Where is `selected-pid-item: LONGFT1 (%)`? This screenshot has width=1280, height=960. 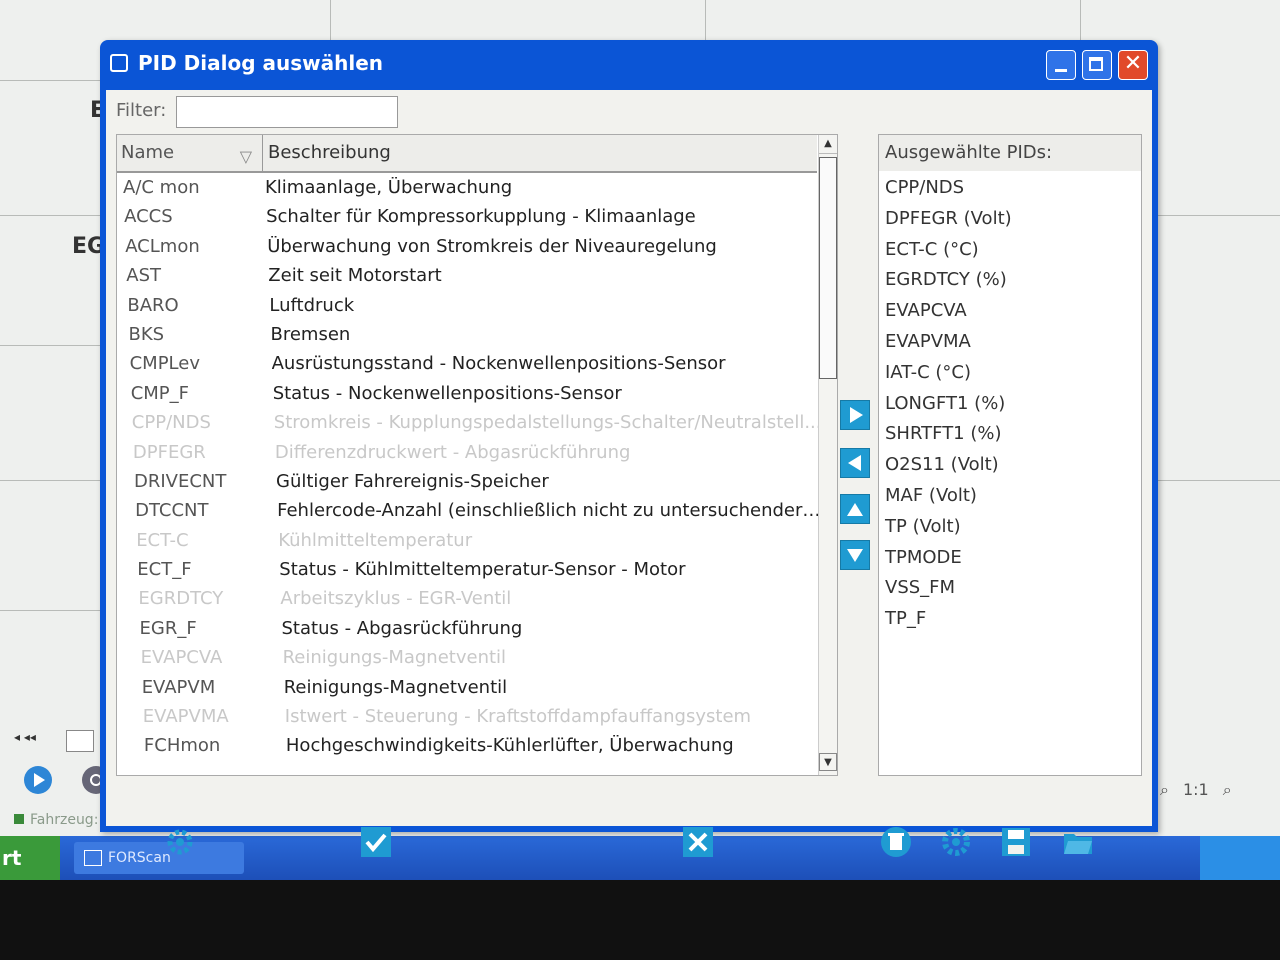 selected-pid-item: LONGFT1 (%) is located at coordinates (1010, 404).